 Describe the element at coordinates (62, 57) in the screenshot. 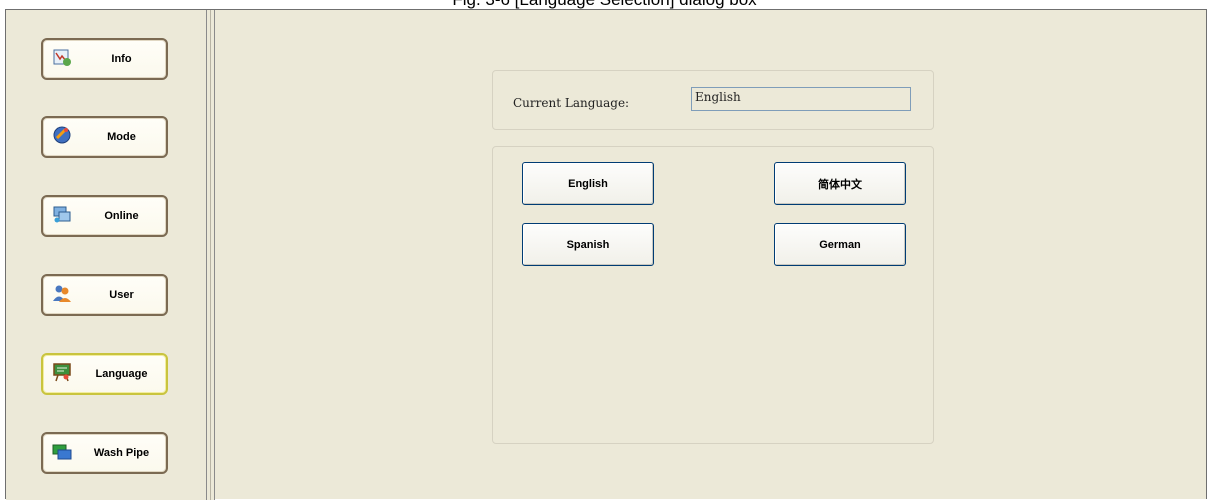

I see `info-icon` at that location.